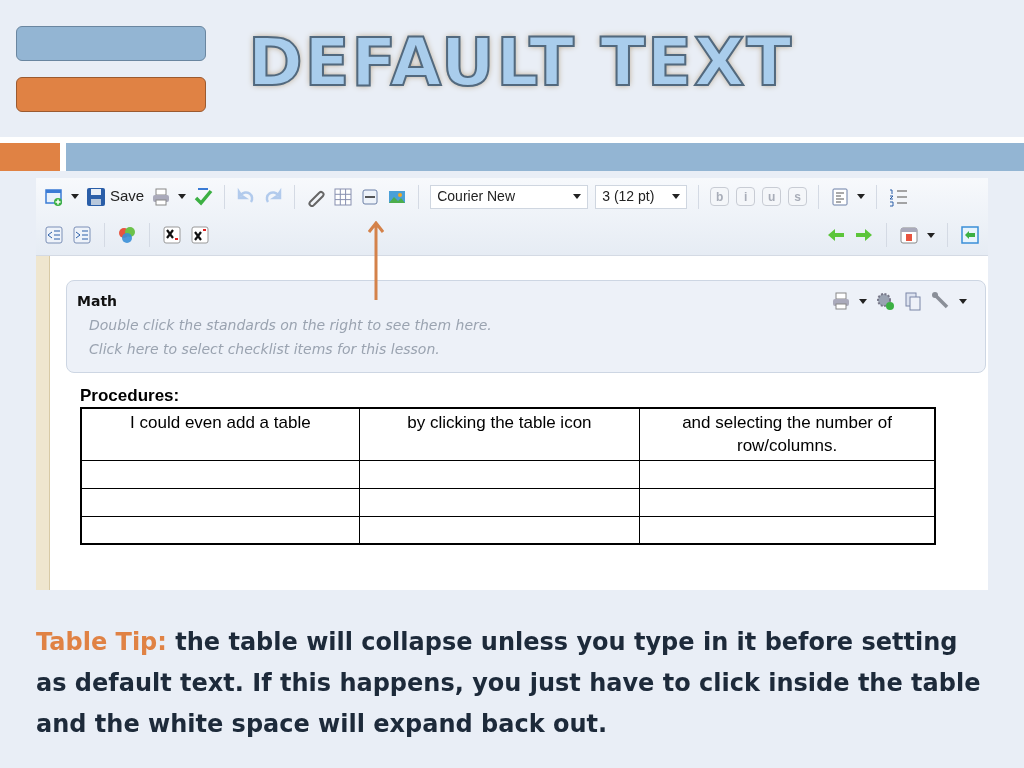  Describe the element at coordinates (509, 683) in the screenshot. I see `tip-paragraph: Table Tip: the table will collapse unless you type in it before setting as default text. If this happens, you just have to click inside the table and the white space will expand back out.` at that location.